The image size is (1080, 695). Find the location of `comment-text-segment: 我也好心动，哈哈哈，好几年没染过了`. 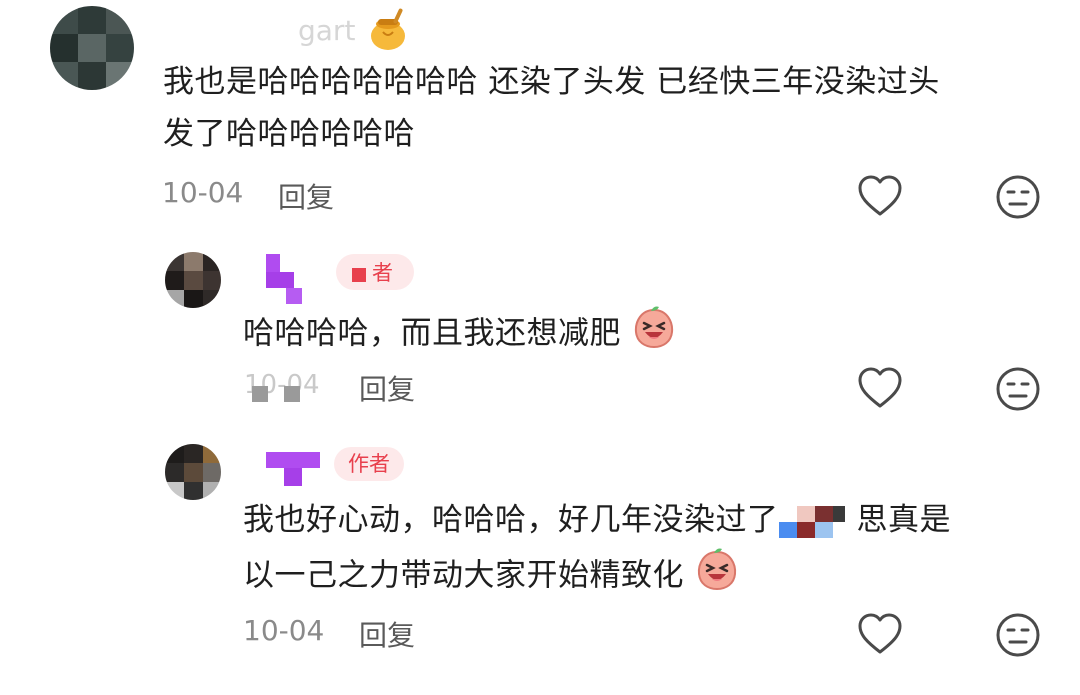

comment-text-segment: 我也好心动，哈哈哈，好几年没染过了 is located at coordinates (511, 520).